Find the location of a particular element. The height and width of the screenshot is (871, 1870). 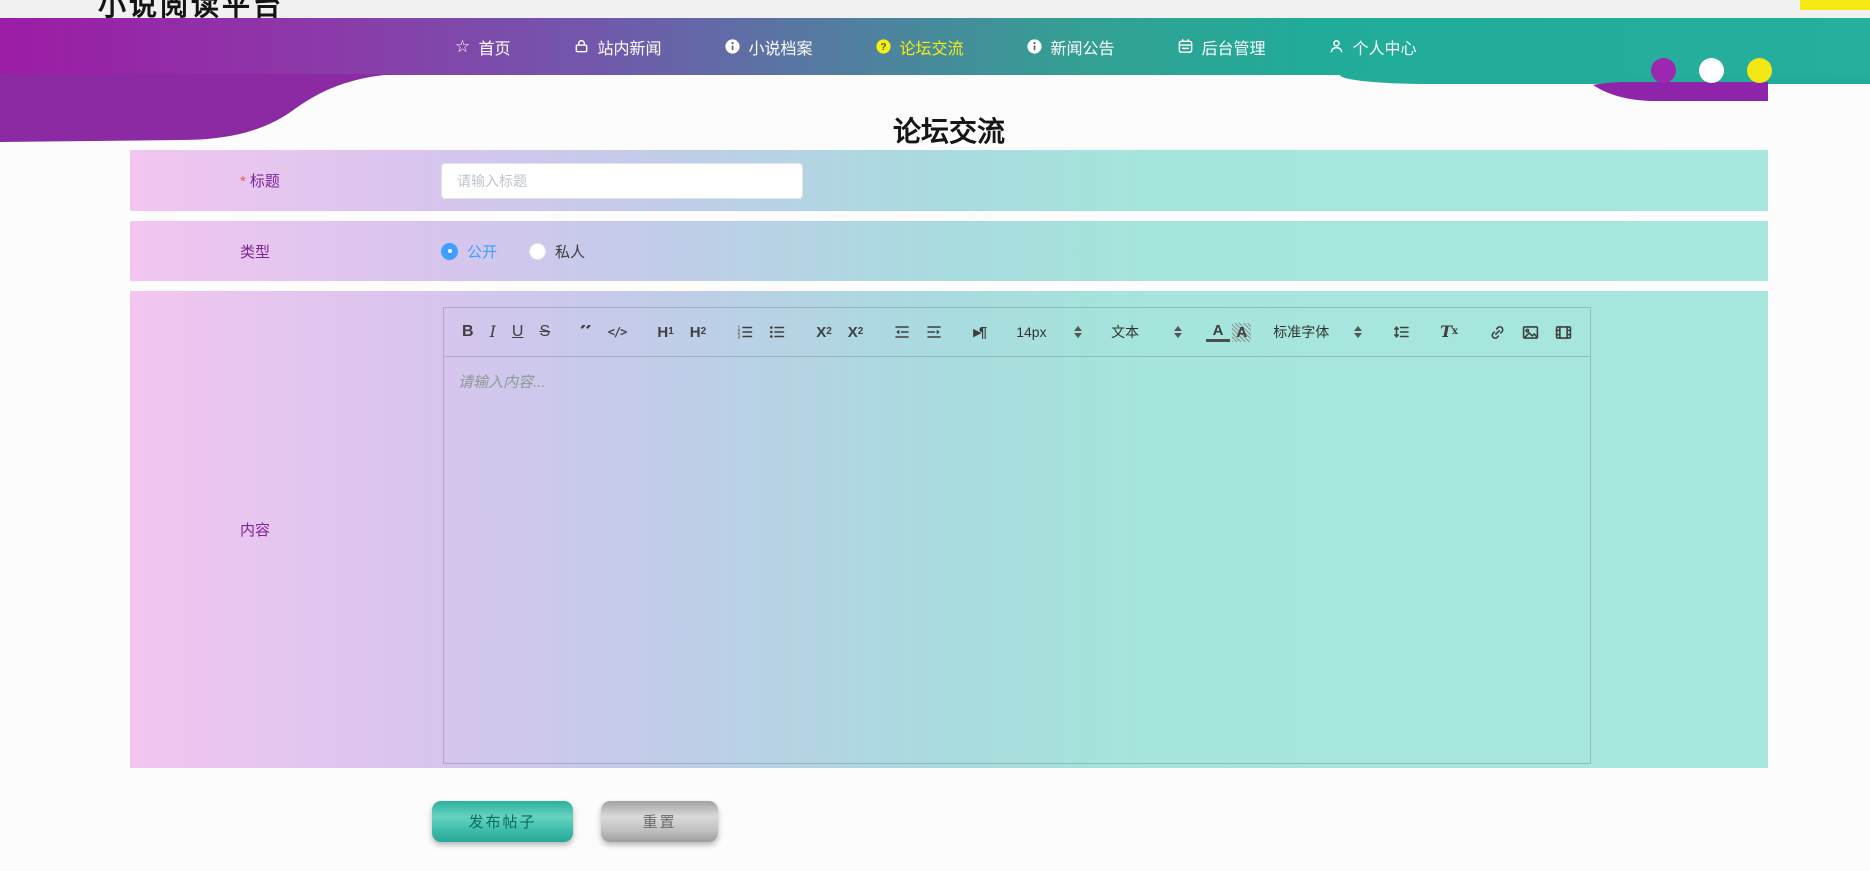

nav-item-label: 小说档案 is located at coordinates (780, 49).